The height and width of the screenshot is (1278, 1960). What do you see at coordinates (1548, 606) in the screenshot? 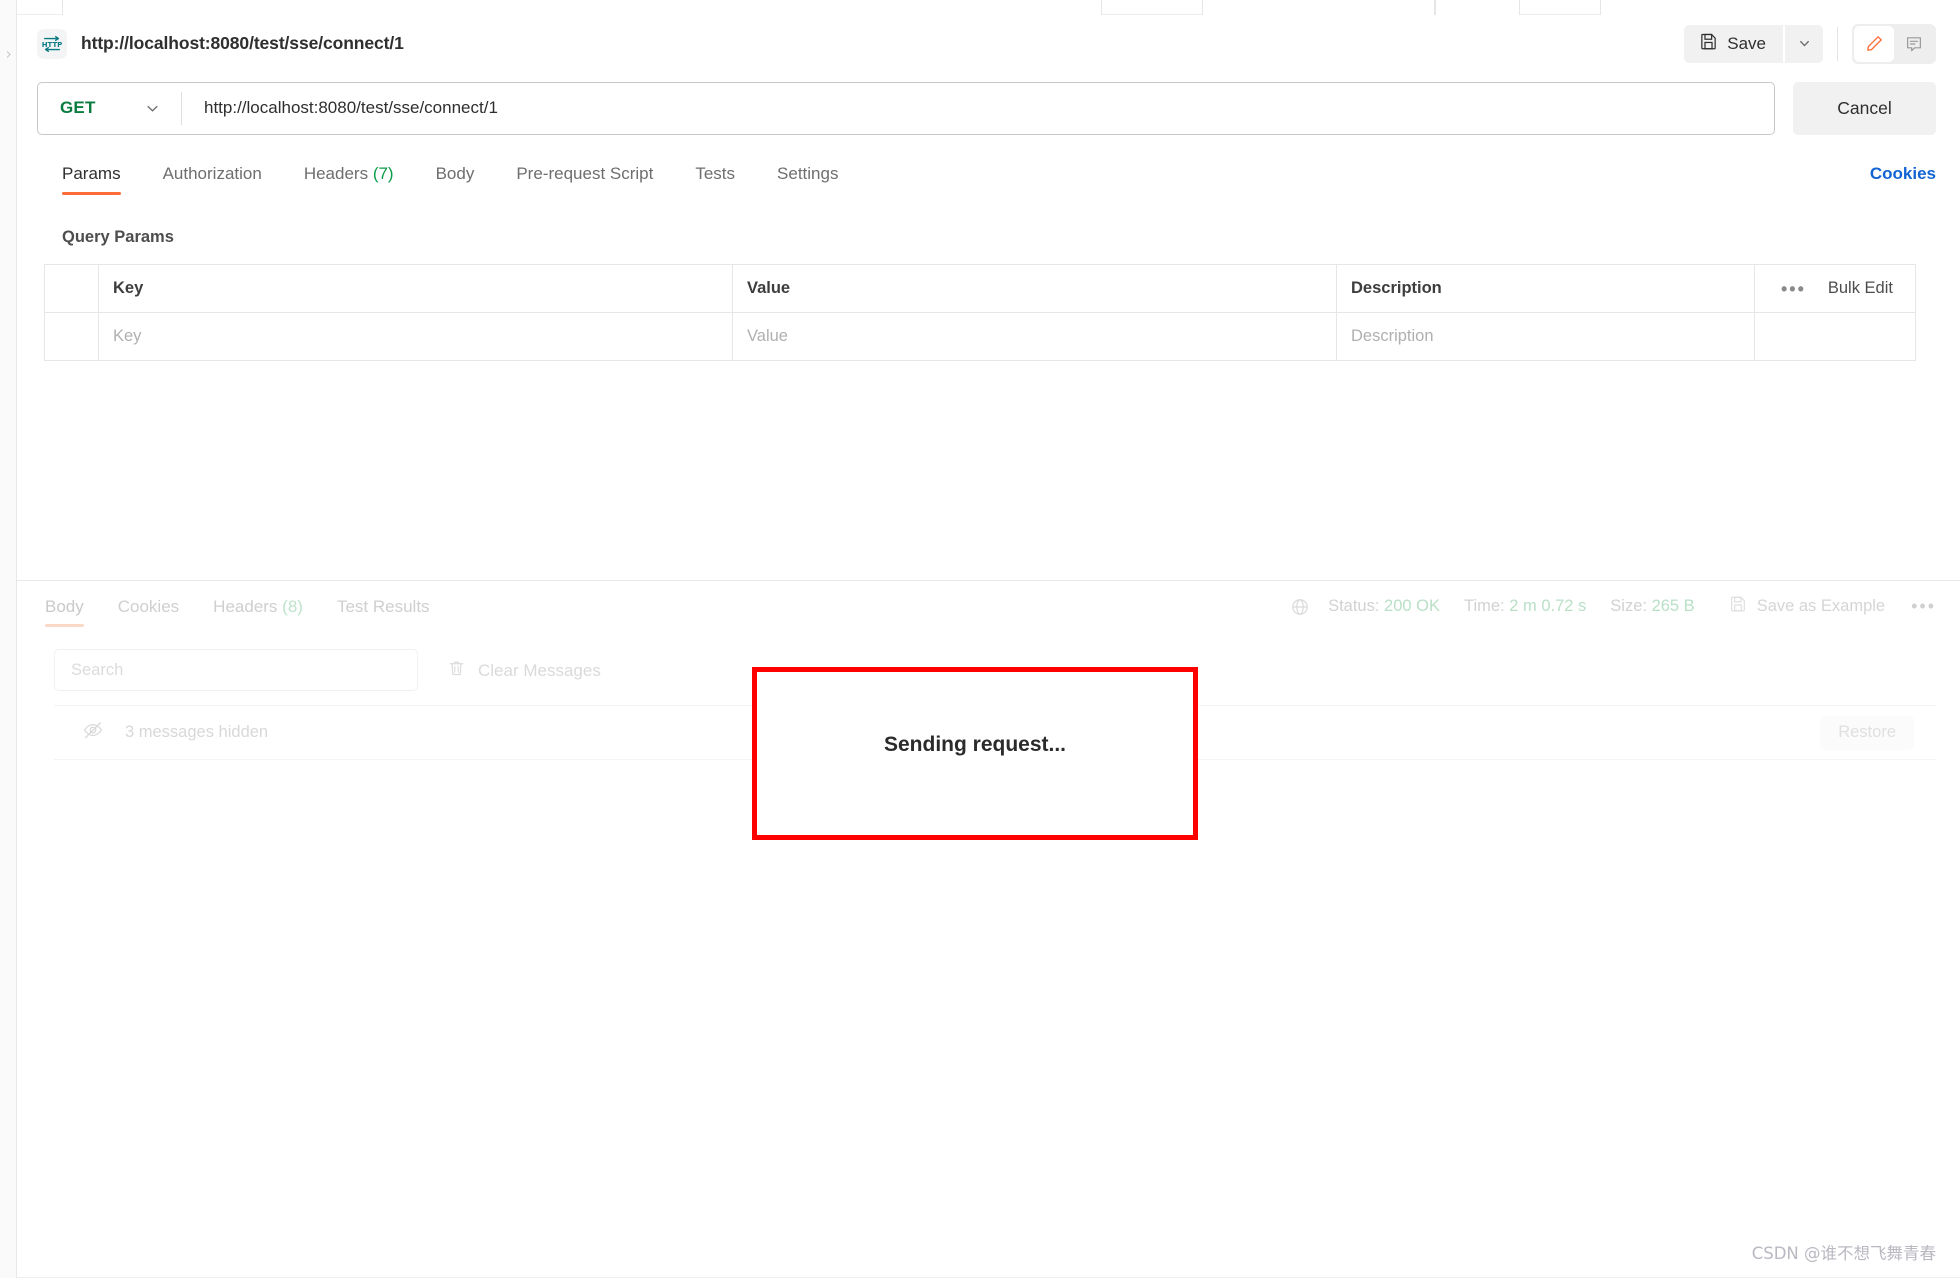
I see `time-value: 2 m 0.72 s` at bounding box center [1548, 606].